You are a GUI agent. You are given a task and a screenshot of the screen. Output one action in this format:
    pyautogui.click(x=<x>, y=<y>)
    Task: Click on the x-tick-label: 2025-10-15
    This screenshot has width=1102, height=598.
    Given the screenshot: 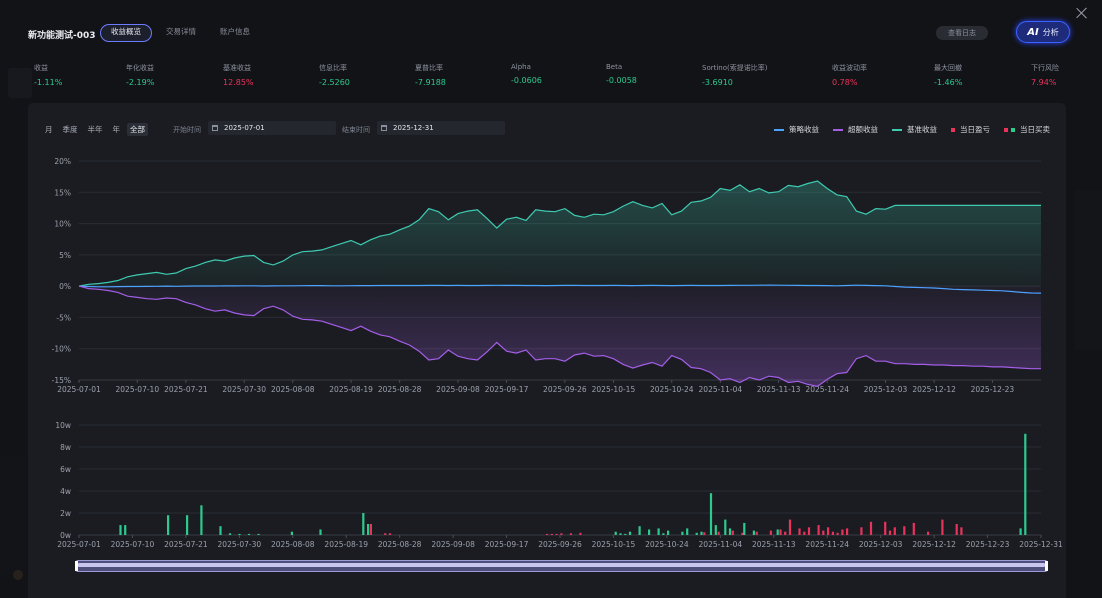 What is the action you would take?
    pyautogui.click(x=614, y=544)
    